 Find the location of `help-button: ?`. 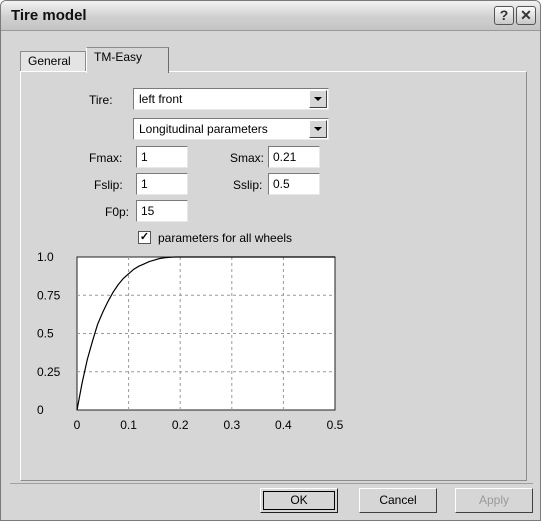

help-button: ? is located at coordinates (504, 15).